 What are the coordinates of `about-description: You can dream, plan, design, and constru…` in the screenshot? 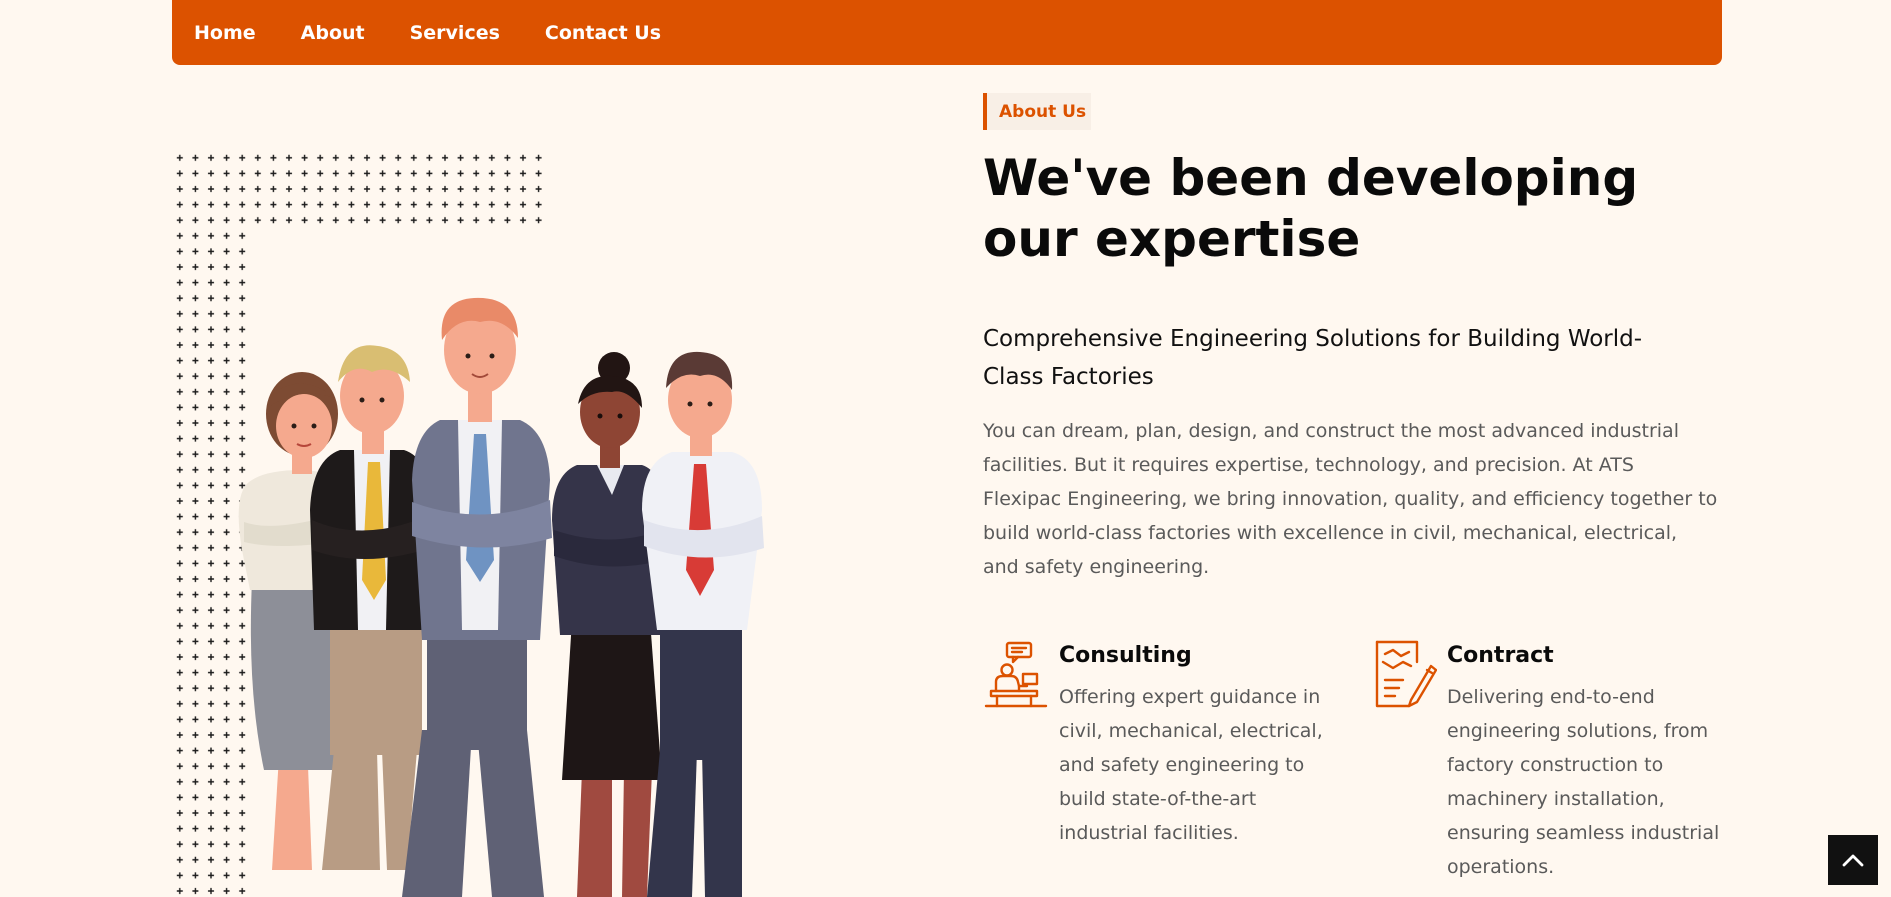 It's located at (1350, 499).